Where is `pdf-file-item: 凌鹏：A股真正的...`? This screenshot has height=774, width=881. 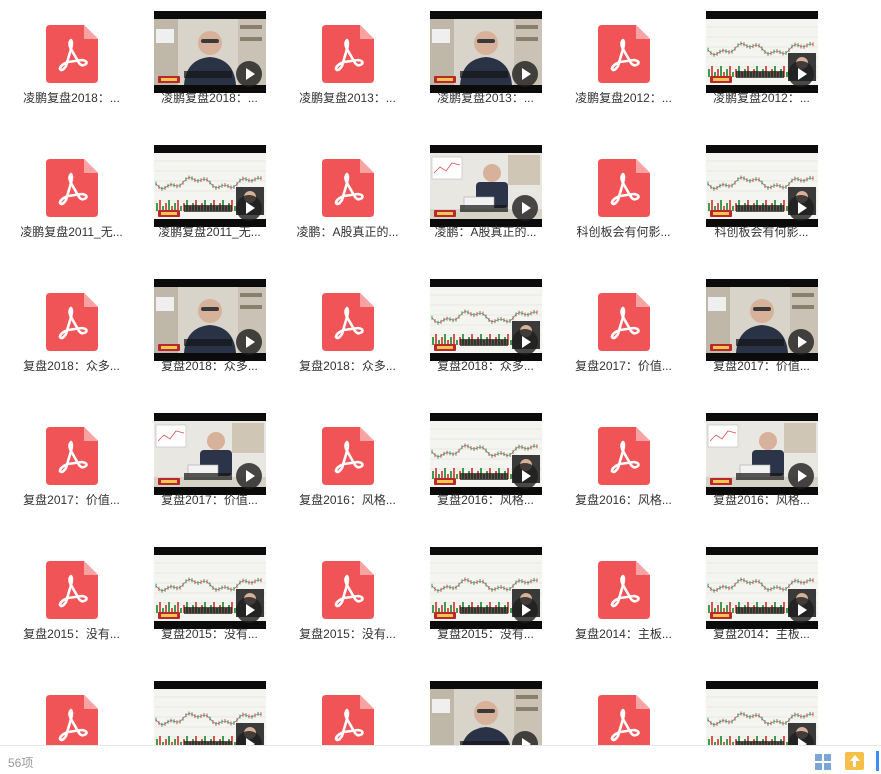 pdf-file-item: 凌鹏：A股真正的... is located at coordinates (345, 201).